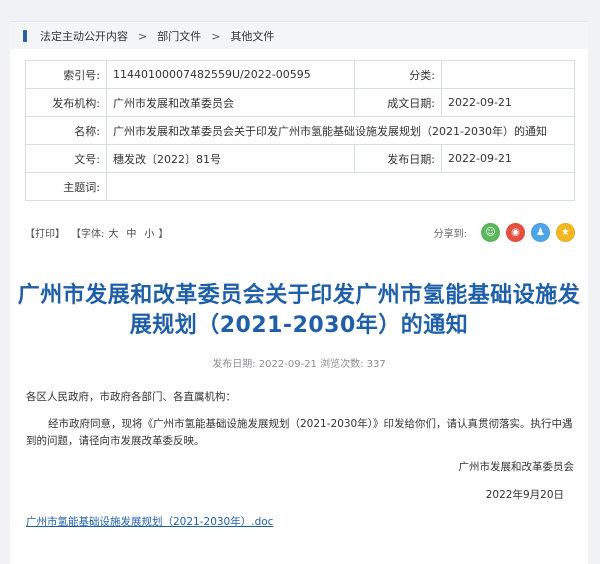 This screenshot has height=564, width=600. Describe the element at coordinates (450, 234) in the screenshot. I see `share-label: 分享到:` at that location.